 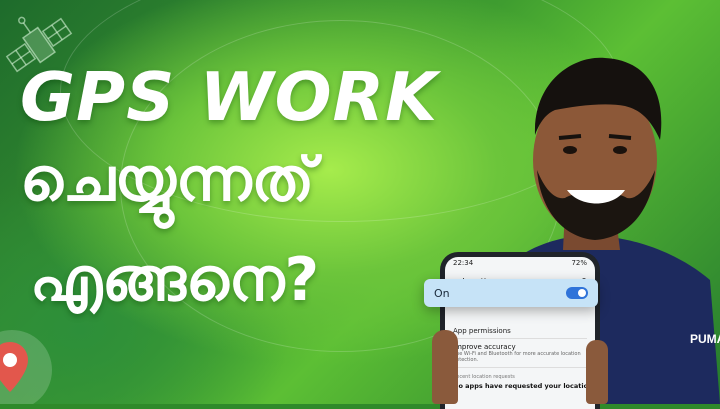 I want to click on app-permissions-item: App permissions, so click(x=520, y=330).